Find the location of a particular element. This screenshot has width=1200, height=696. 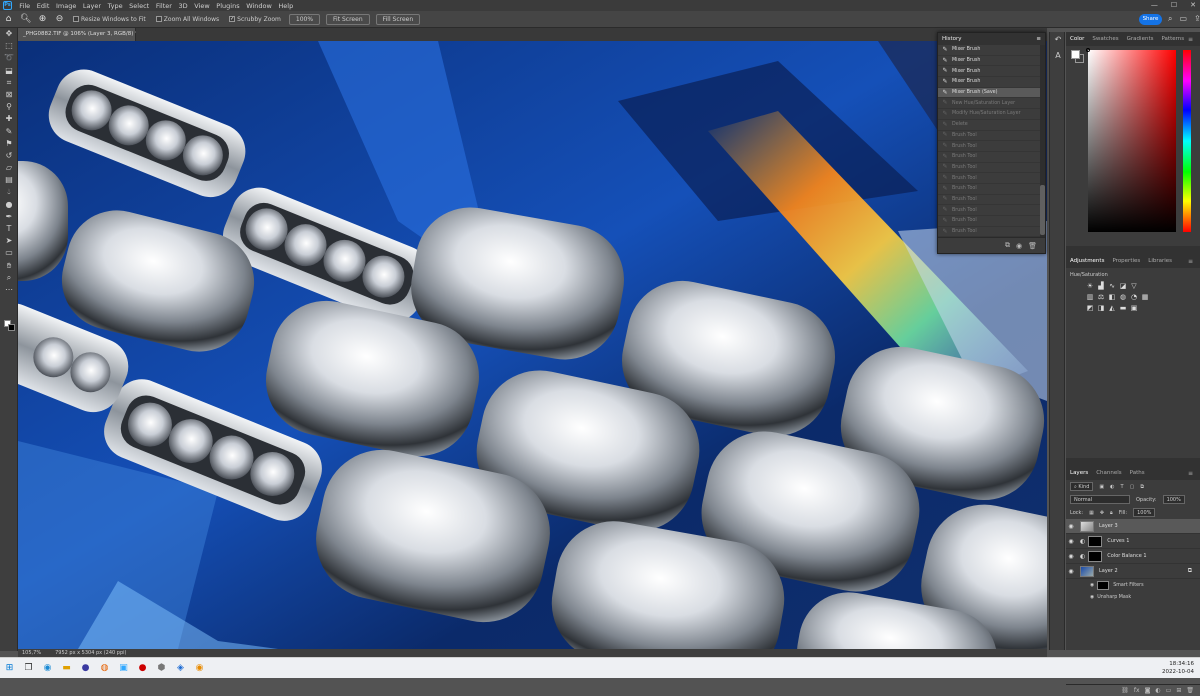

more-tools-icon: ⋯ is located at coordinates (9, 290).